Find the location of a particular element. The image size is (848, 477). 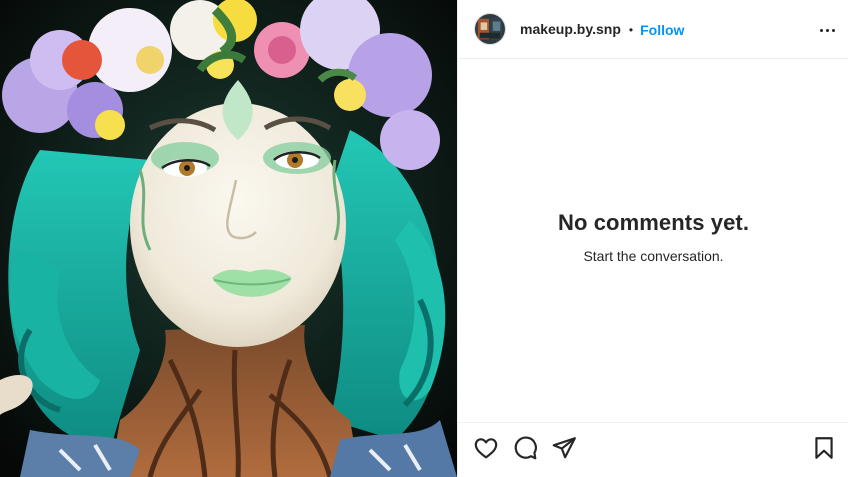

username-link: makeup.by.snp is located at coordinates (570, 29).